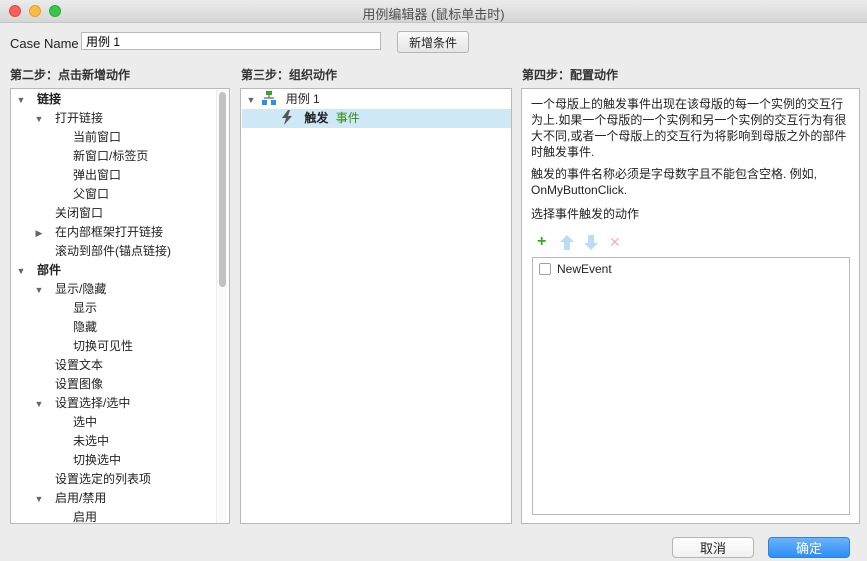 This screenshot has width=867, height=561. I want to click on move-up-icon, so click(567, 242).